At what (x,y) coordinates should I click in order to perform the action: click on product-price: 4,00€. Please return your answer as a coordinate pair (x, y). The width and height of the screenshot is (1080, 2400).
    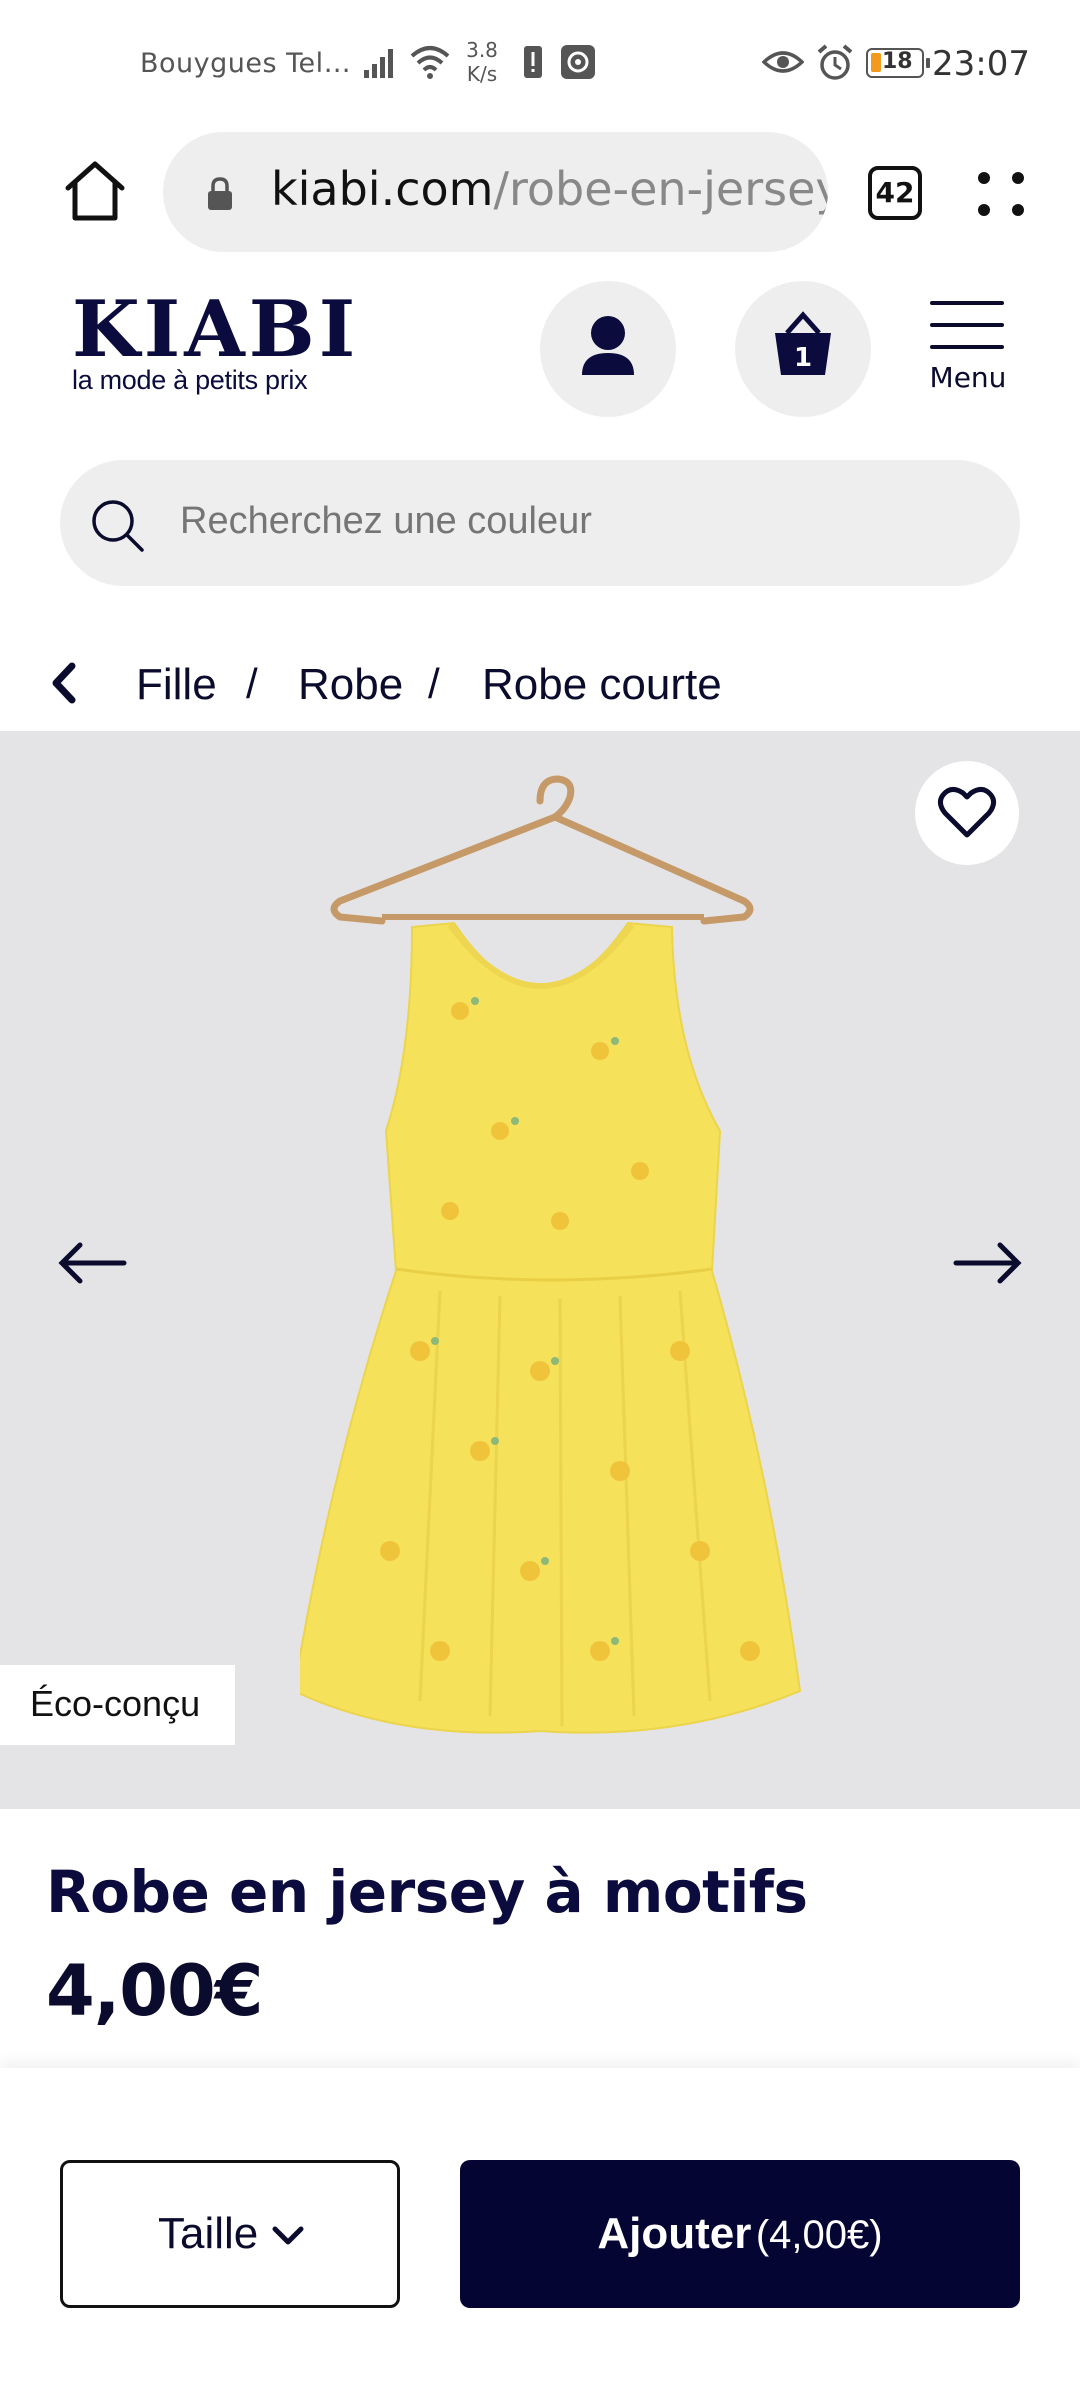
    Looking at the image, I should click on (154, 1991).